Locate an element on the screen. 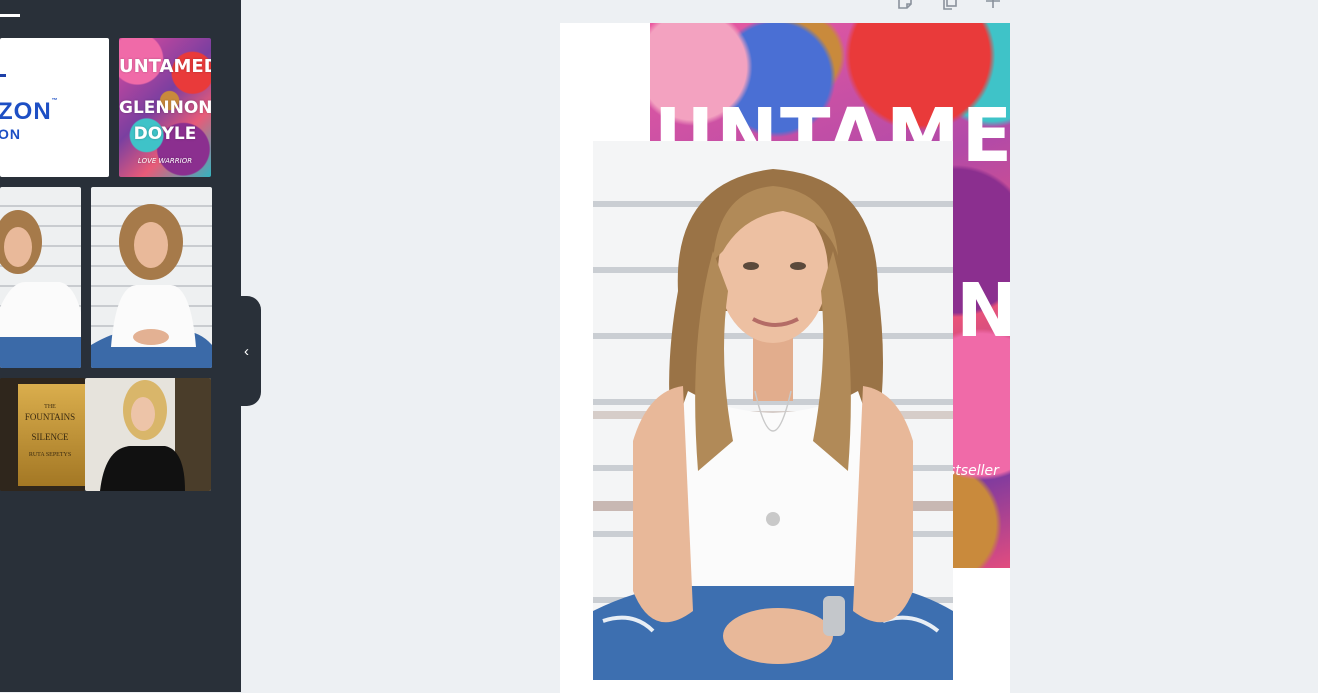  cover-tag-large: stseller is located at coordinates (973, 471).